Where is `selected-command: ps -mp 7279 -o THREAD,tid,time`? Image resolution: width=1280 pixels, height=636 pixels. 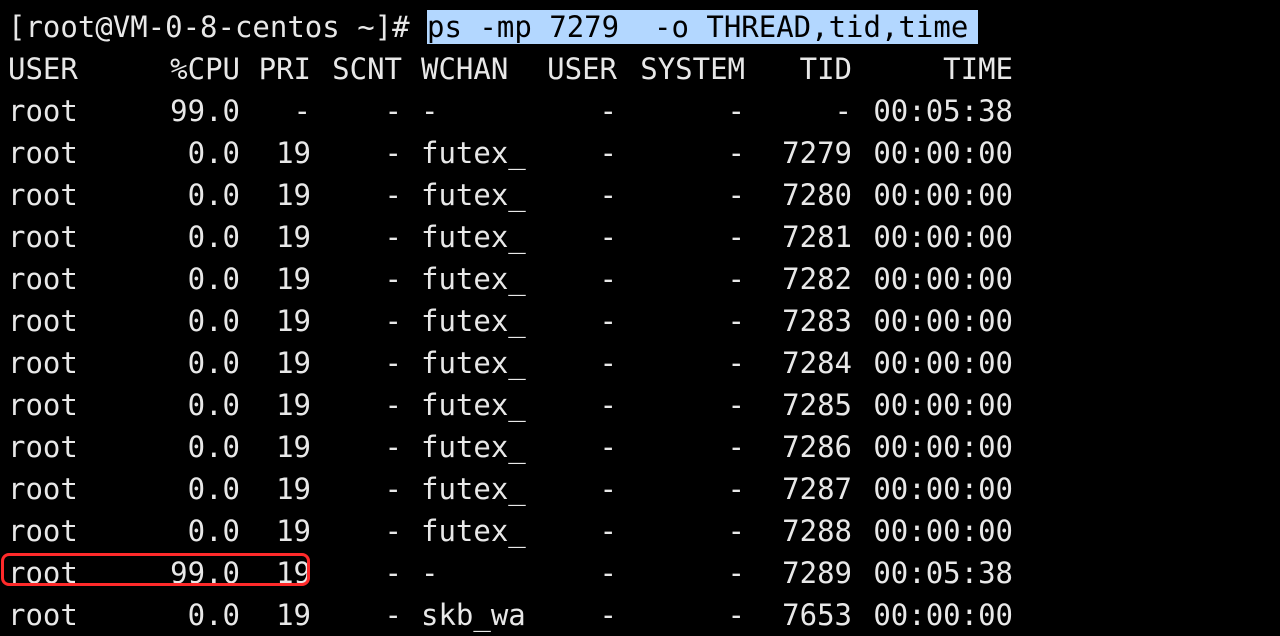
selected-command: ps -mp 7279 -o THREAD,tid,time is located at coordinates (703, 27).